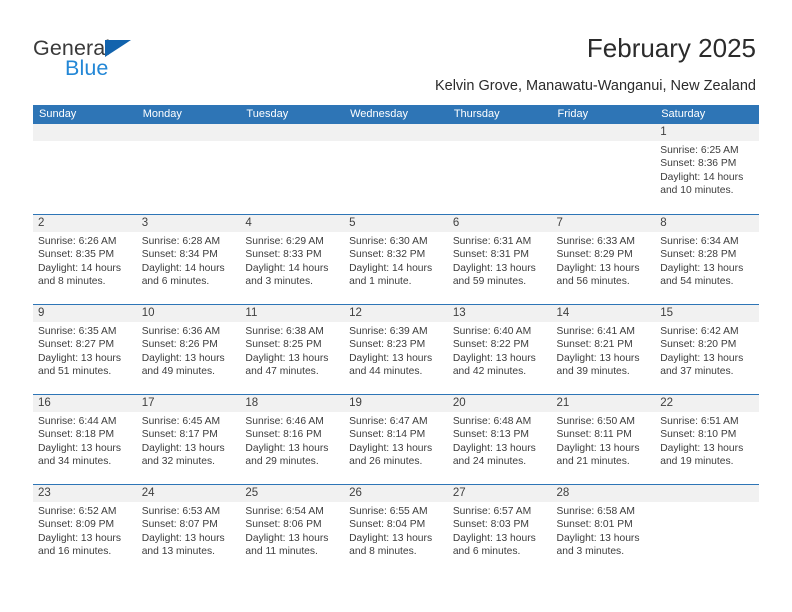  Describe the element at coordinates (563, 403) in the screenshot. I see `day-number: 21` at that location.